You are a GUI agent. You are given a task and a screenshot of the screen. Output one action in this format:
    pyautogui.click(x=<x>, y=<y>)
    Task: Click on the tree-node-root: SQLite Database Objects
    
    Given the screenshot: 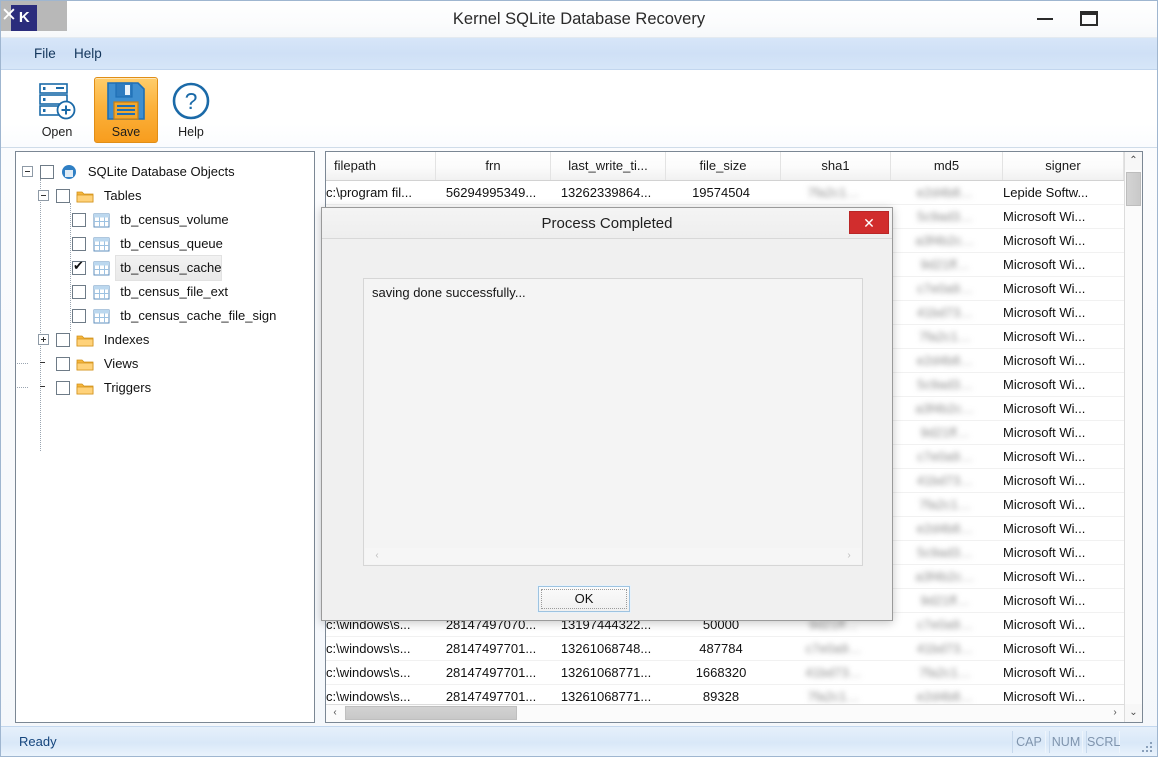 What is the action you would take?
    pyautogui.click(x=168, y=171)
    